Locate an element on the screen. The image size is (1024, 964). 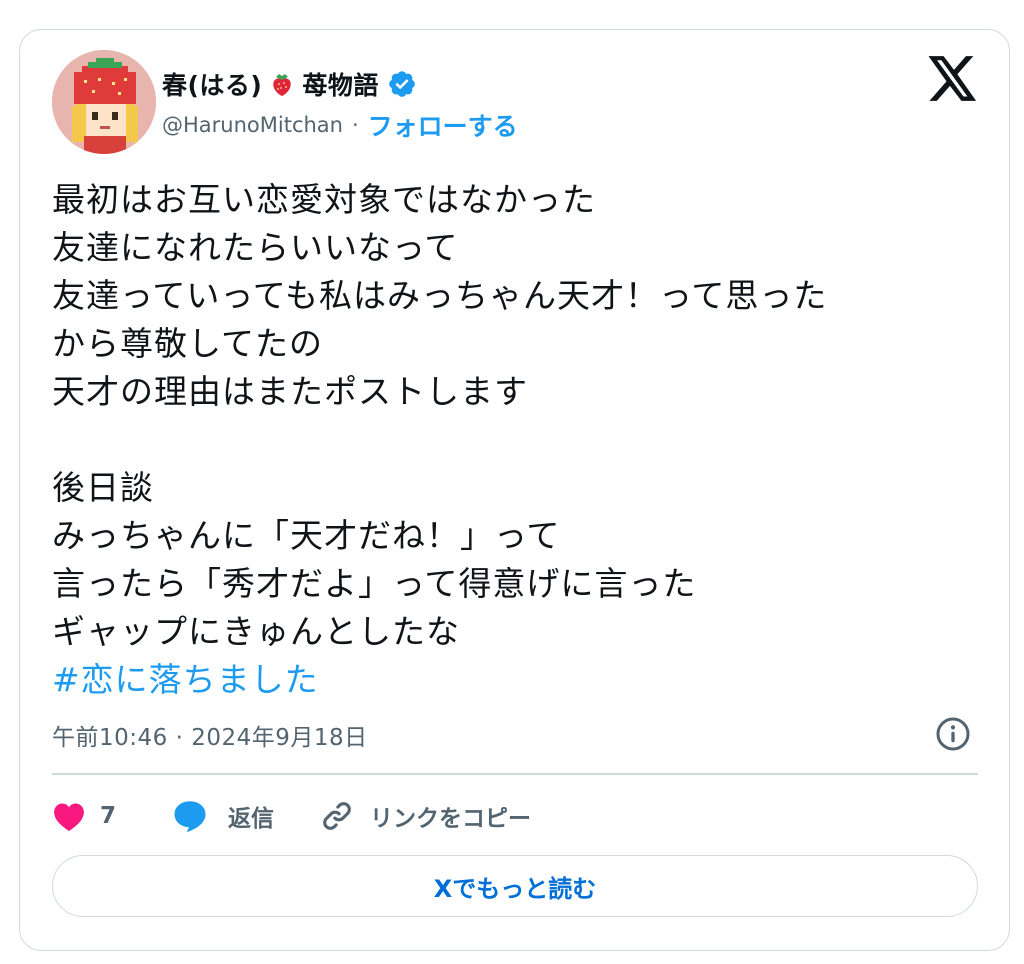
display-name-row: 春(はる) 苺物語 is located at coordinates (289, 84).